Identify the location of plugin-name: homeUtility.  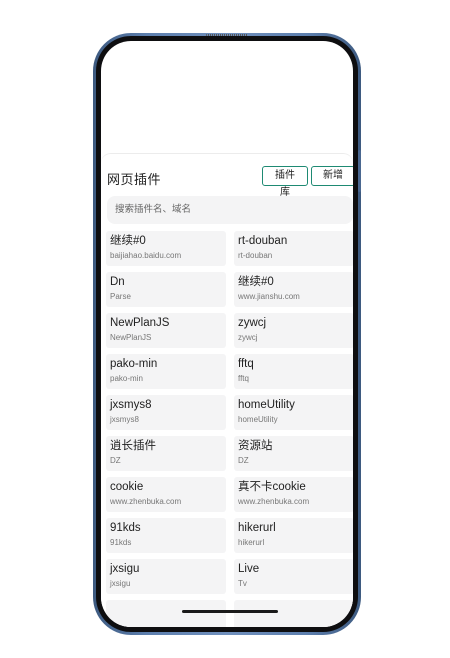
(266, 405).